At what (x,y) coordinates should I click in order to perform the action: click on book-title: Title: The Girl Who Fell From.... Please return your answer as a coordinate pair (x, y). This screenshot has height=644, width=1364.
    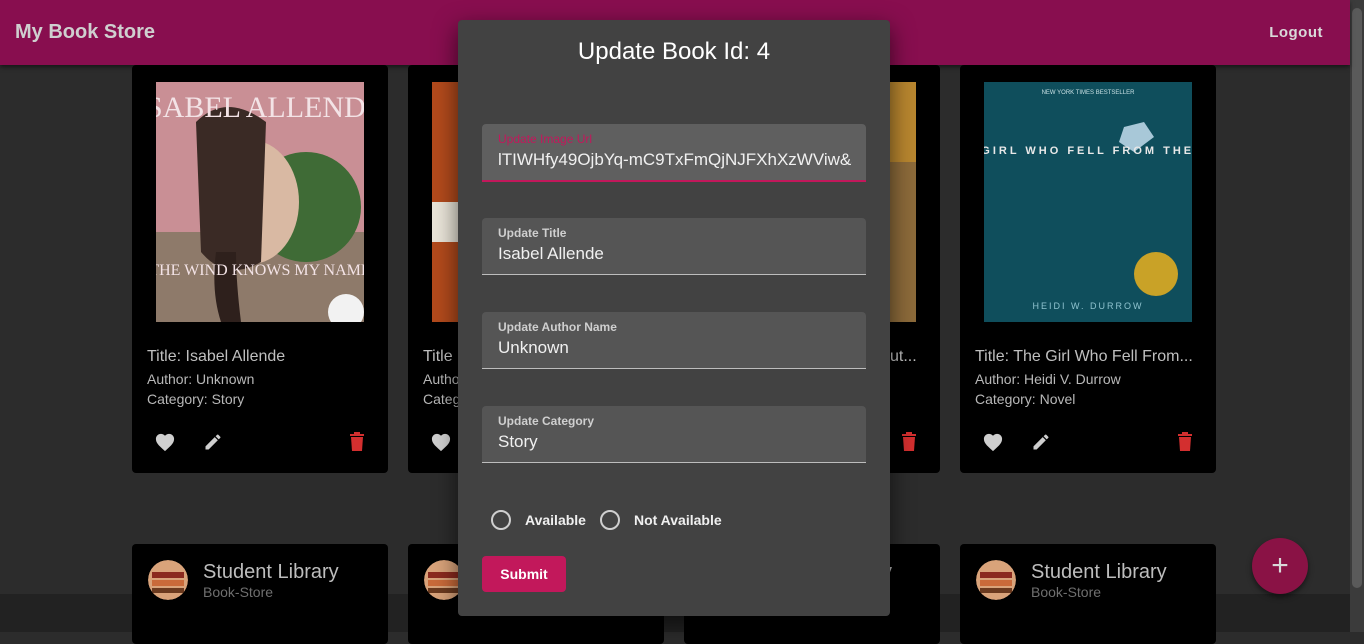
    Looking at the image, I should click on (1084, 356).